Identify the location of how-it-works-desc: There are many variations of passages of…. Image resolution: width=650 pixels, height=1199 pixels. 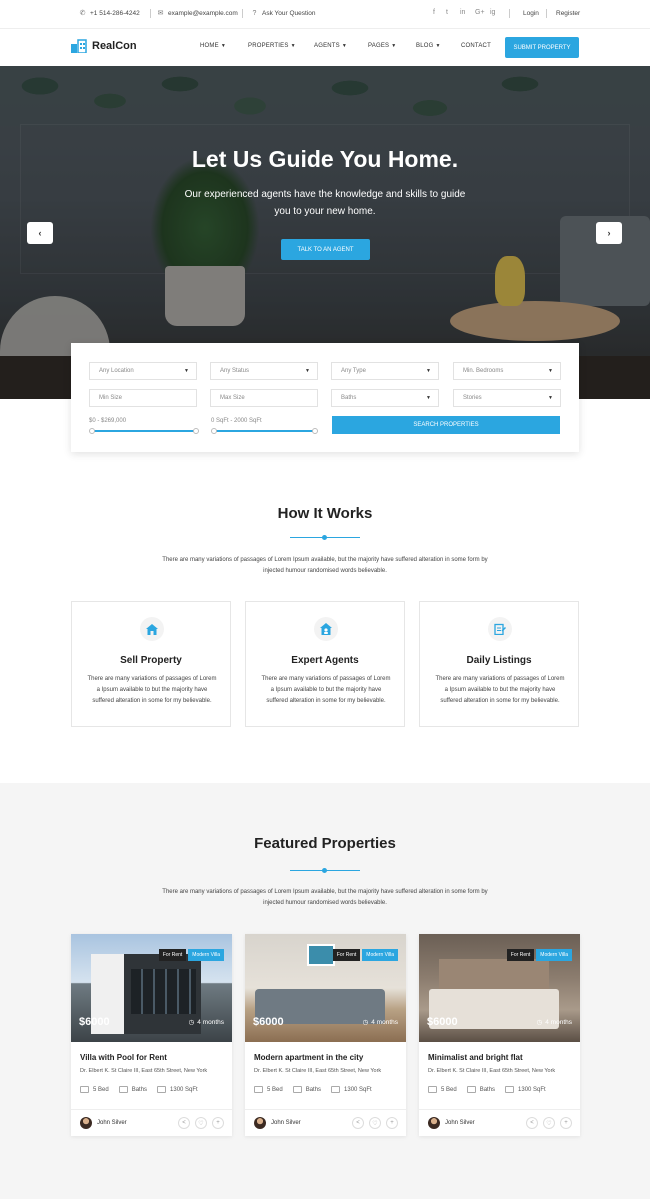
(325, 565).